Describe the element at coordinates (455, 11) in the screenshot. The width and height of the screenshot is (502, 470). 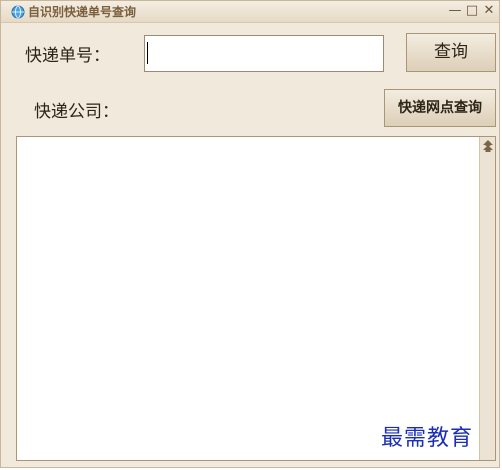
I see `minimize-button: —` at that location.